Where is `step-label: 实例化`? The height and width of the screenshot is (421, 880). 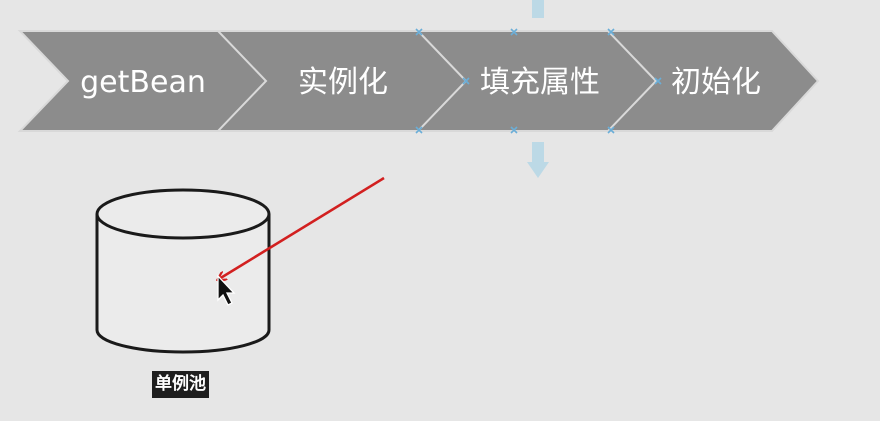
step-label: 实例化 is located at coordinates (343, 82).